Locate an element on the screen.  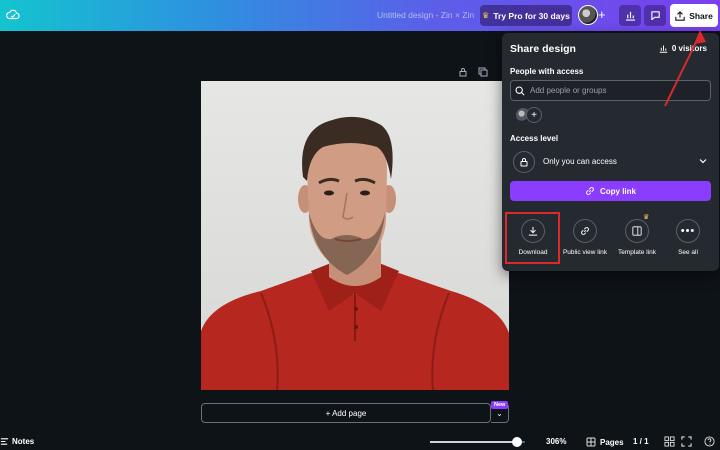
template-icon is located at coordinates (637, 231).